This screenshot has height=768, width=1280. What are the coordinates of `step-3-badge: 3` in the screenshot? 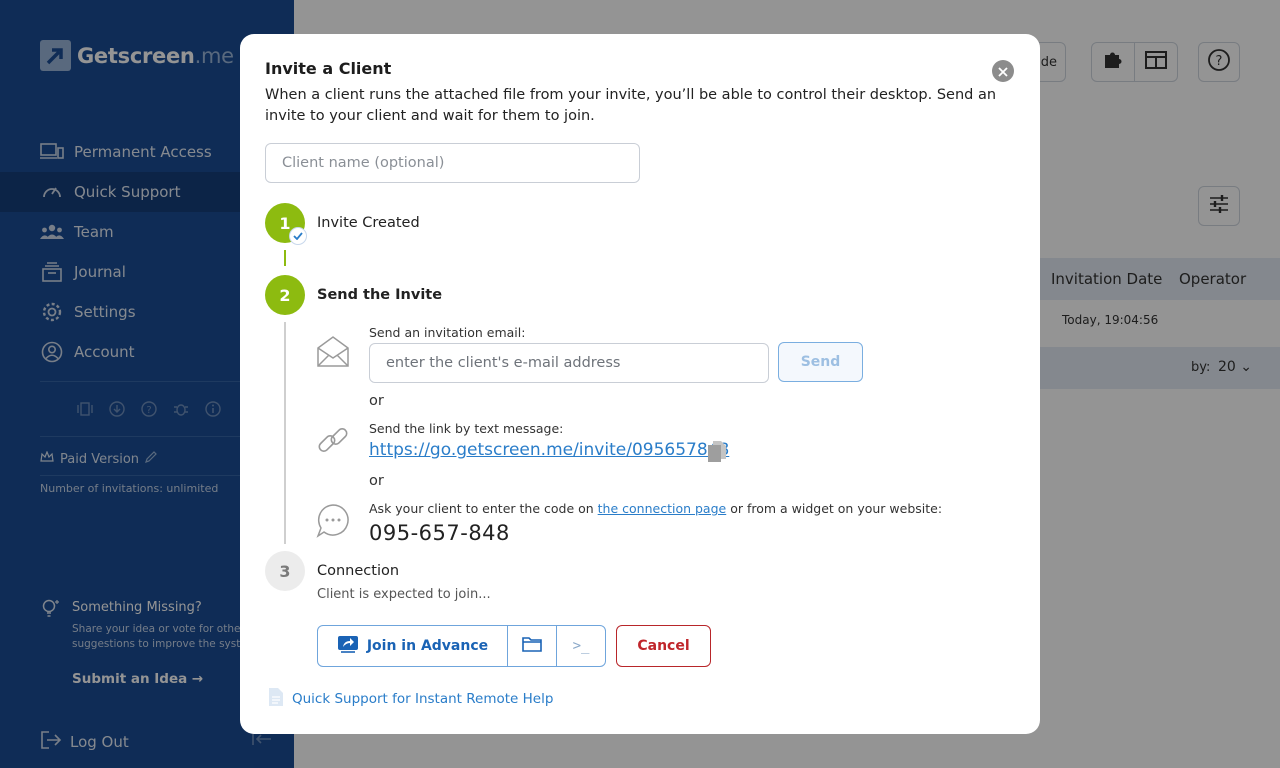 It's located at (285, 571).